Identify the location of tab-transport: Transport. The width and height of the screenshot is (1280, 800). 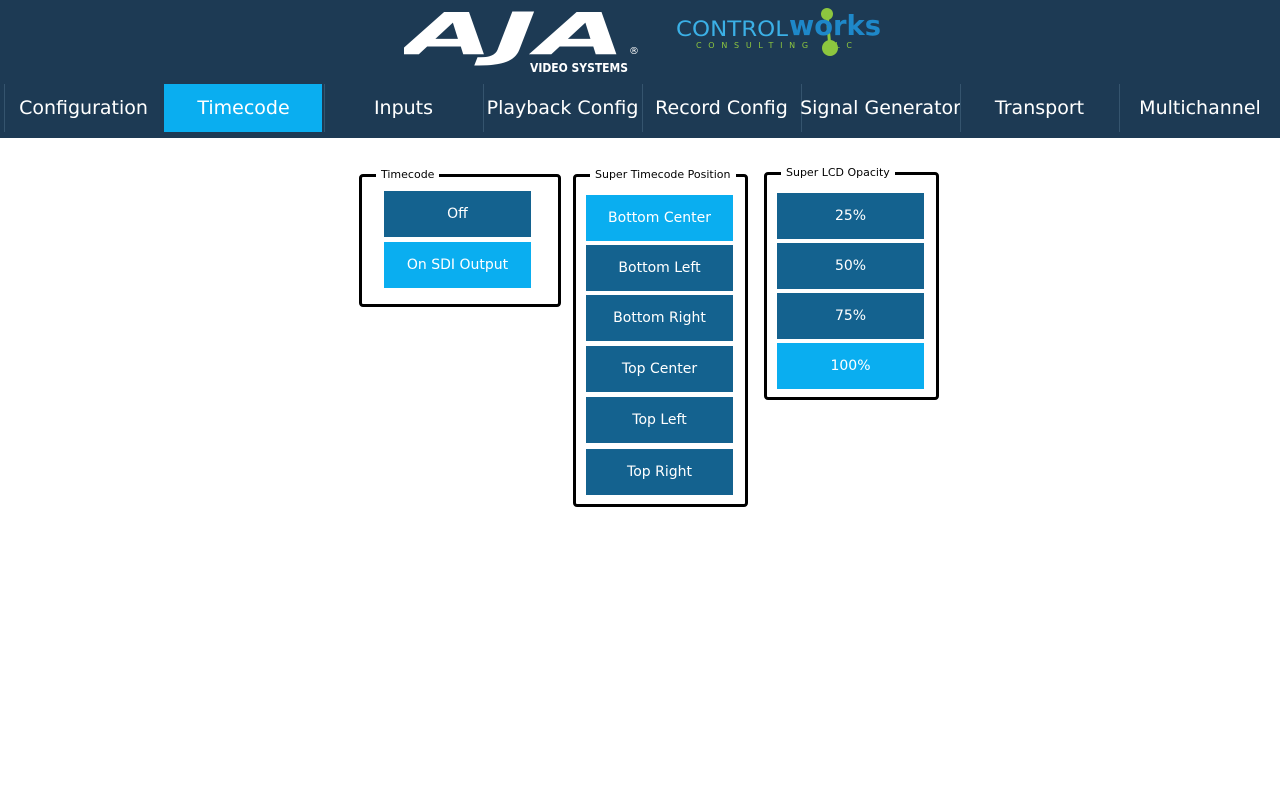
(1039, 108).